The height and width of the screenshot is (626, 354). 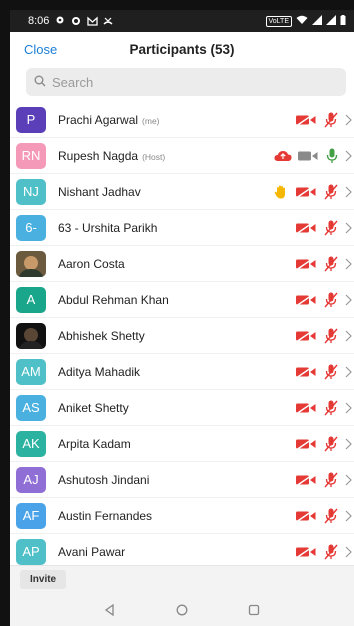 I want to click on participant-row: A Abdul Rehman Khan, so click(x=182, y=300).